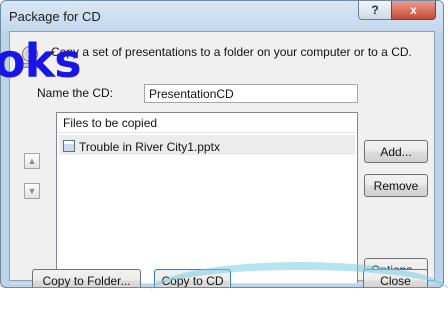 This screenshot has width=448, height=312. I want to click on file-list-item: Trouble in River City1.pptx, so click(207, 145).